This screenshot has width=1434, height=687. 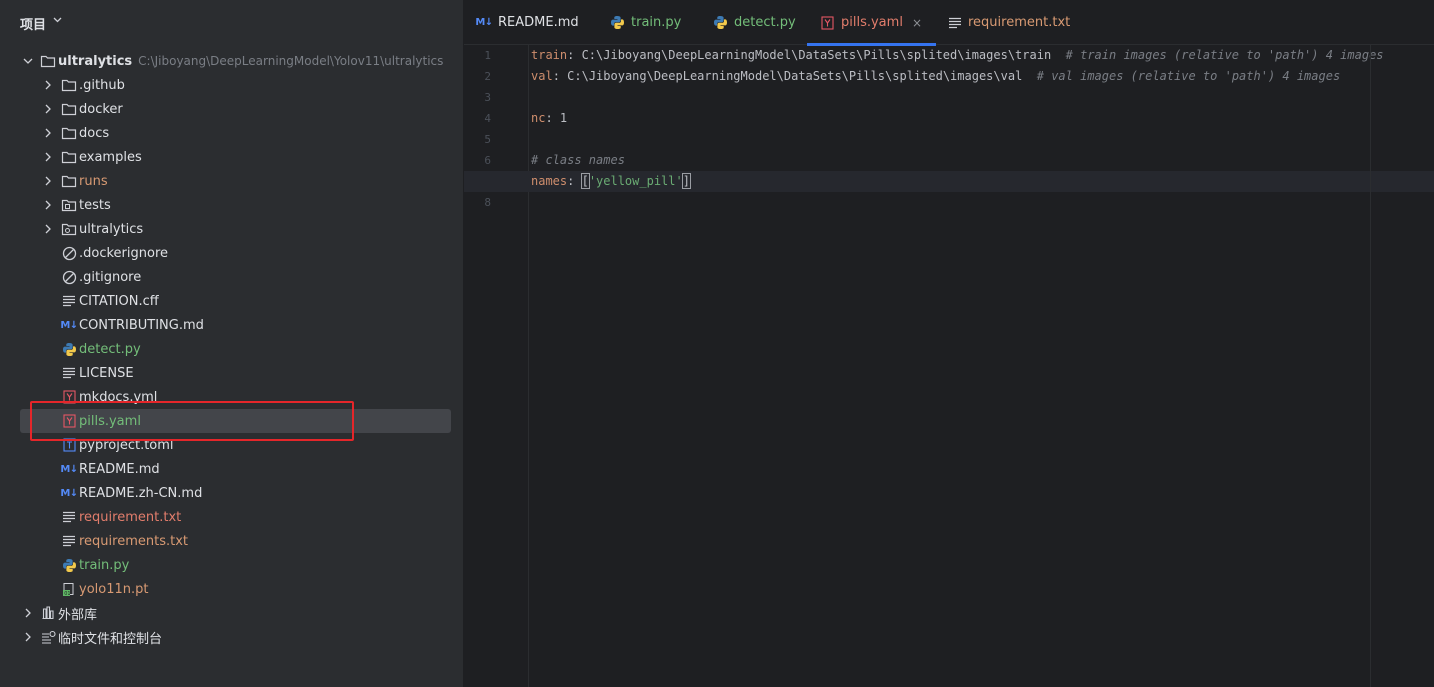 What do you see at coordinates (528, 366) in the screenshot?
I see `gutter-divider` at bounding box center [528, 366].